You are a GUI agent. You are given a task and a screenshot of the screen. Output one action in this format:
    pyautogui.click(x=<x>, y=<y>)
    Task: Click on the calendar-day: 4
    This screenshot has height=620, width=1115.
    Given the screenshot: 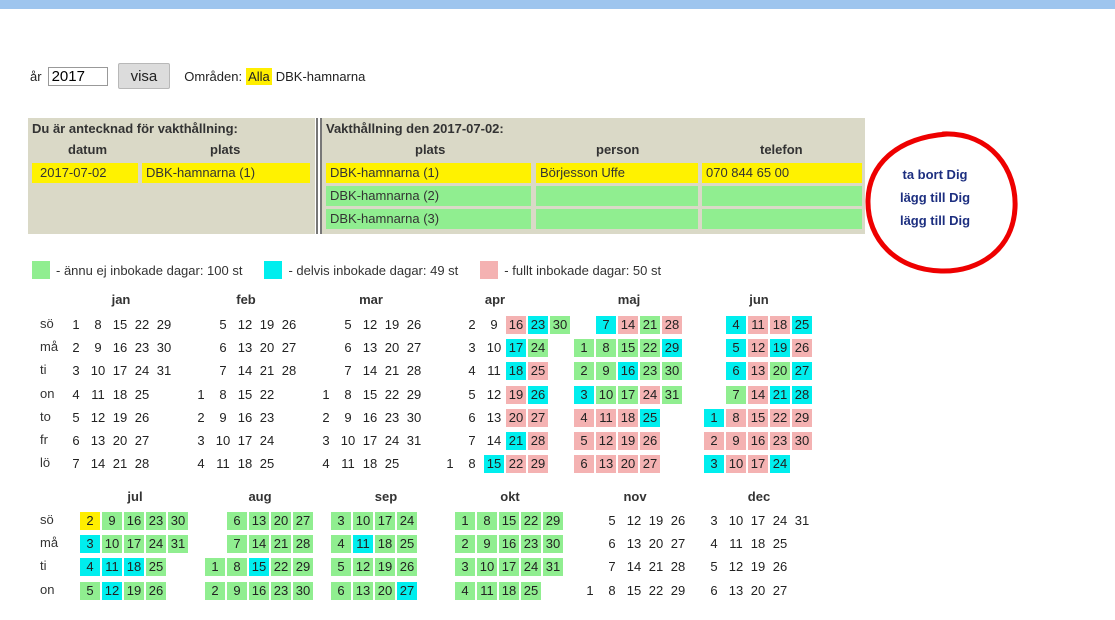 What is the action you would take?
    pyautogui.click(x=201, y=464)
    